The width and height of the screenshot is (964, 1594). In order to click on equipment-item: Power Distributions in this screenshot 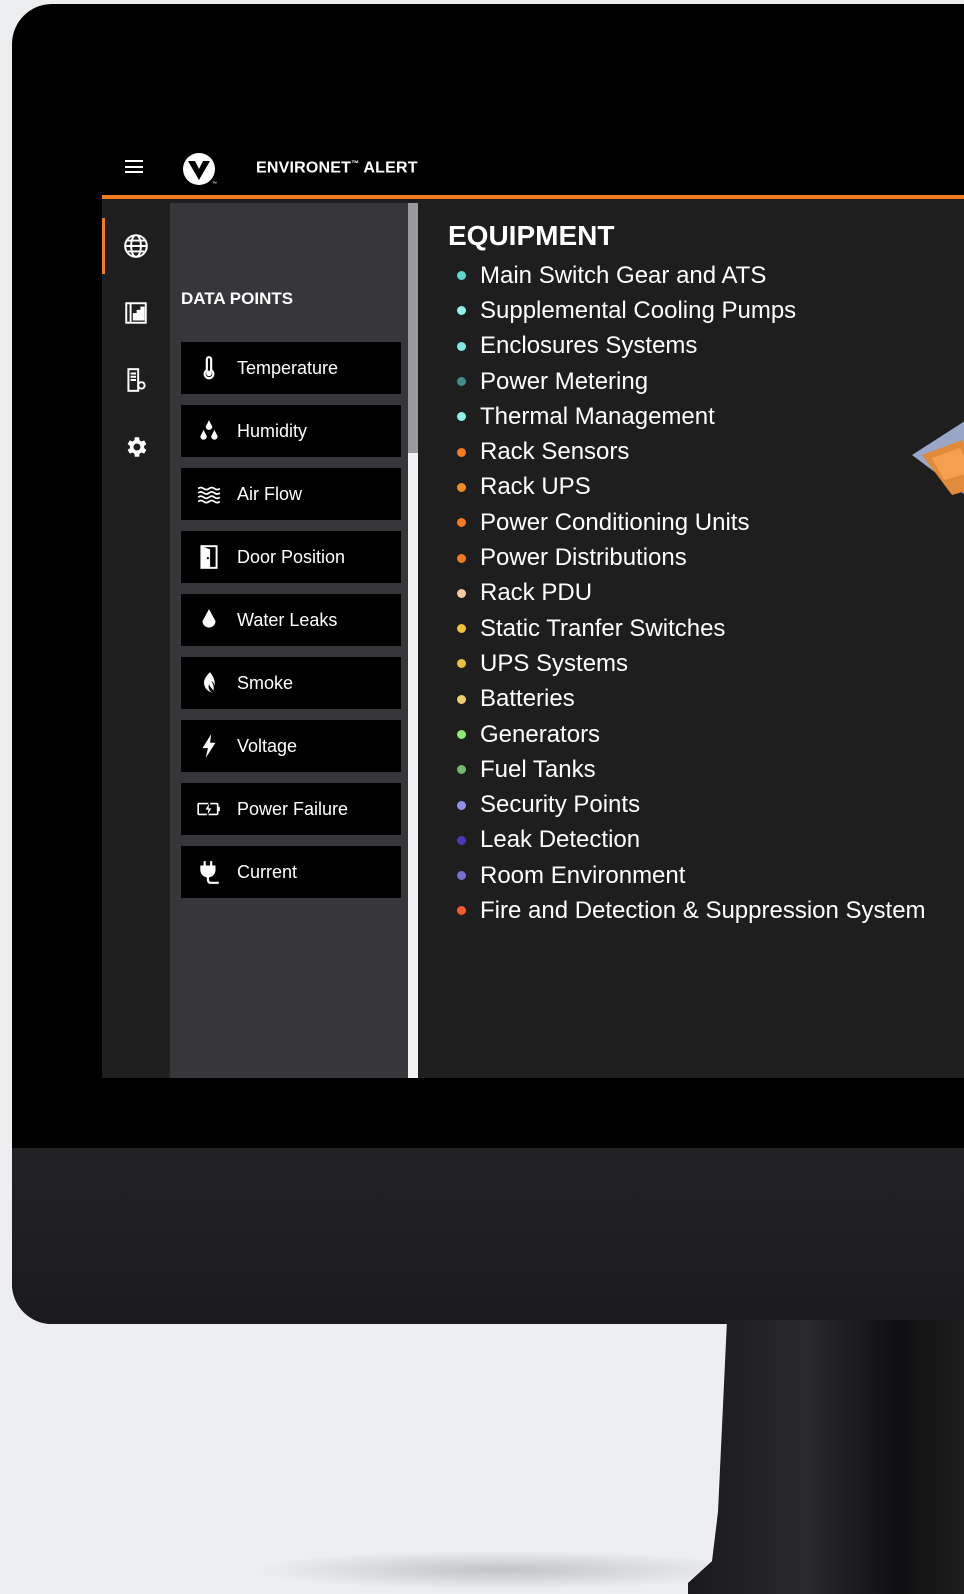, I will do `click(687, 557)`.